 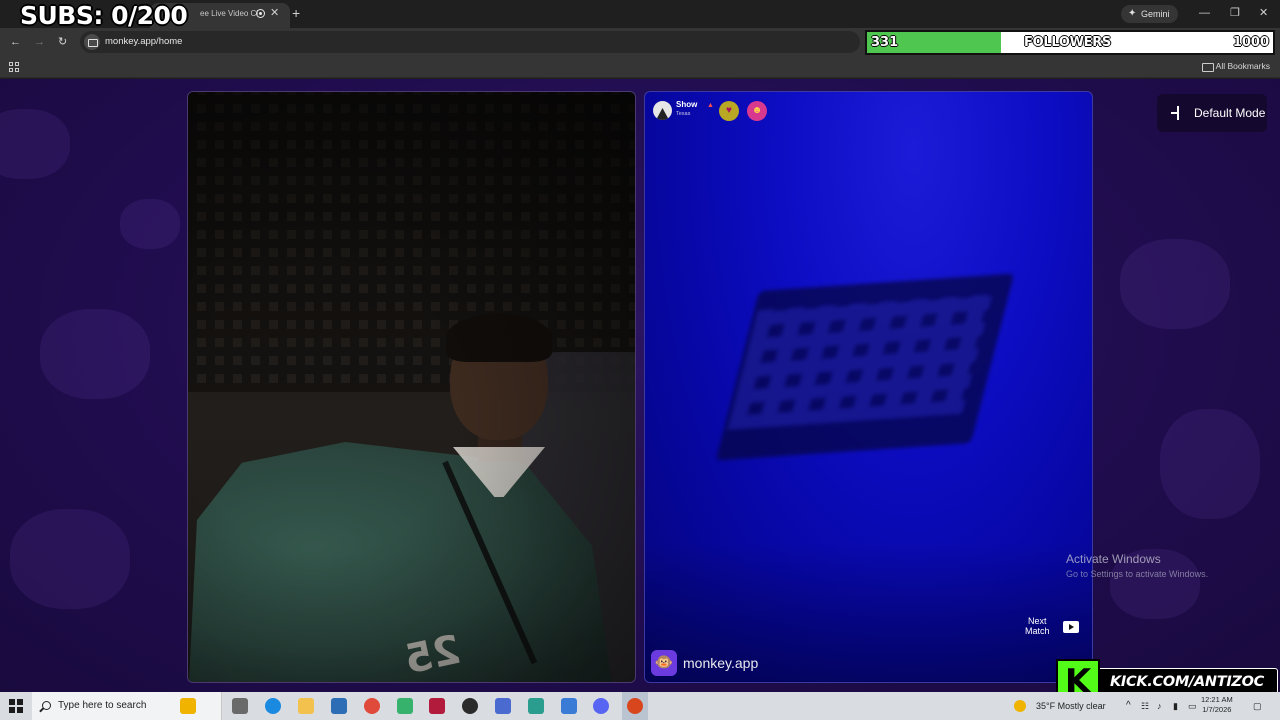 I want to click on default-mode-button: Default Mode, so click(x=1212, y=113).